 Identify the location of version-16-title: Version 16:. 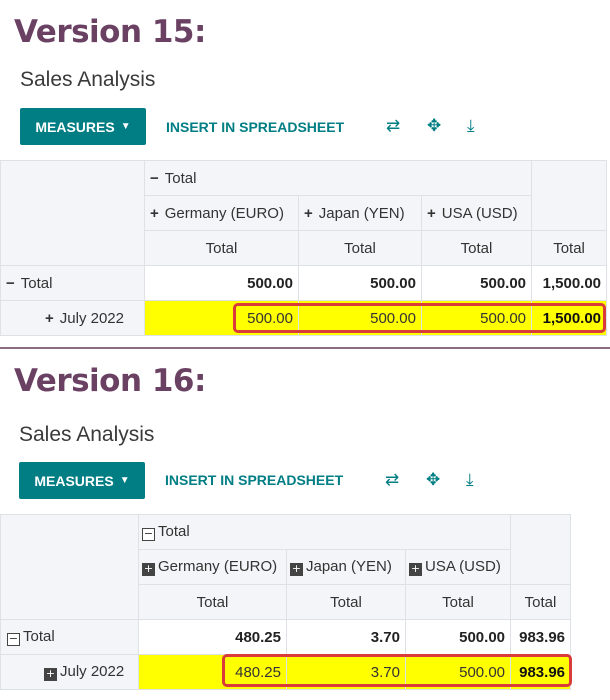
(110, 381).